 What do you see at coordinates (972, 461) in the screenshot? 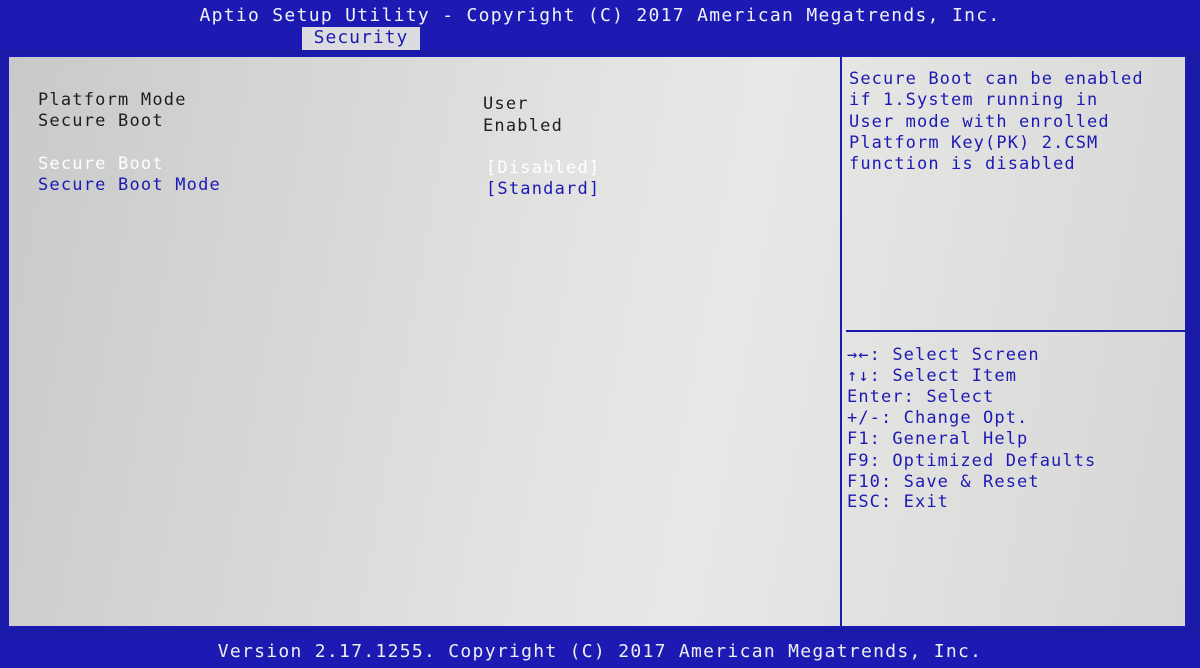
I see `key-hint-optimized-defaults: F9: Optimized Defaults` at bounding box center [972, 461].